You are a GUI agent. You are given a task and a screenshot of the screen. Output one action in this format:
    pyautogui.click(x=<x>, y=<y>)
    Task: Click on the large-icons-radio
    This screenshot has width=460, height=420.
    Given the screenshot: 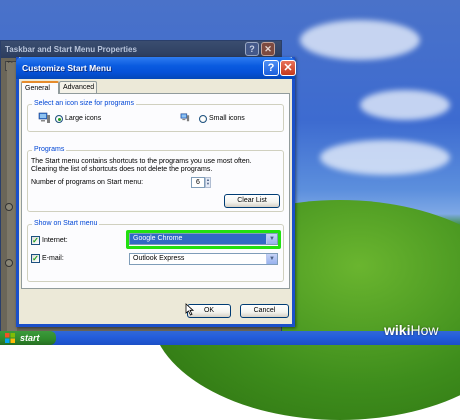 What is the action you would take?
    pyautogui.click(x=59, y=119)
    